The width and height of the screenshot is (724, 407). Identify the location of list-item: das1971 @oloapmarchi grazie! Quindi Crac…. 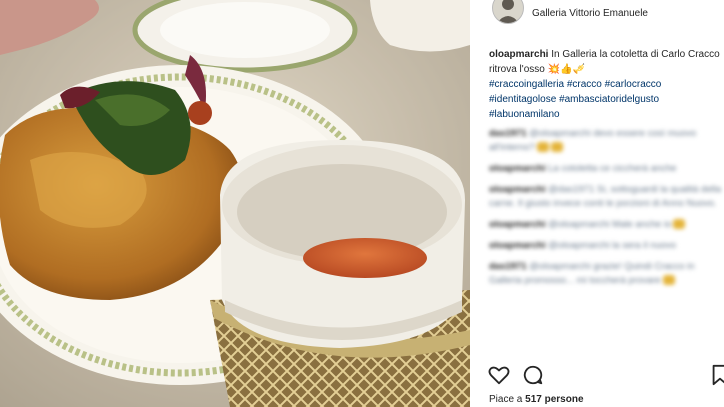
(605, 274).